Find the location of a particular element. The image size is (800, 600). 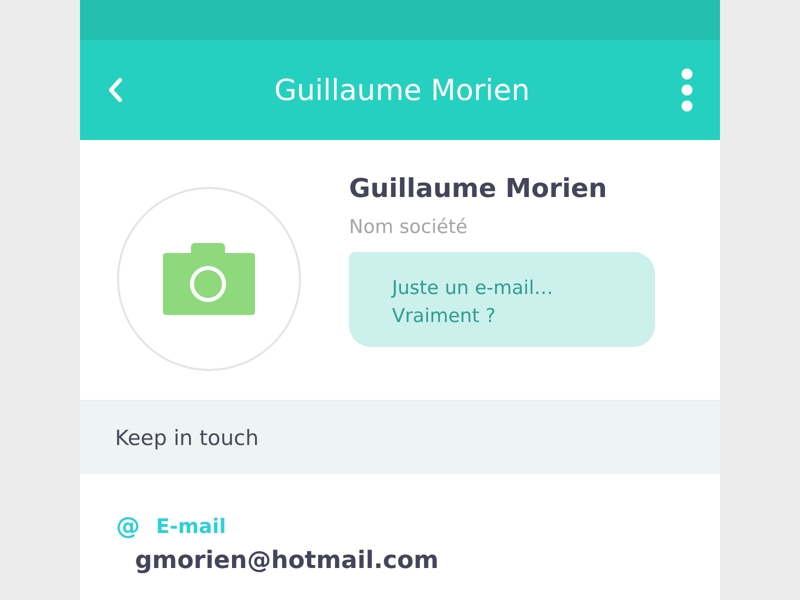

app-bar-title: Guillaume Morien is located at coordinates (402, 90).